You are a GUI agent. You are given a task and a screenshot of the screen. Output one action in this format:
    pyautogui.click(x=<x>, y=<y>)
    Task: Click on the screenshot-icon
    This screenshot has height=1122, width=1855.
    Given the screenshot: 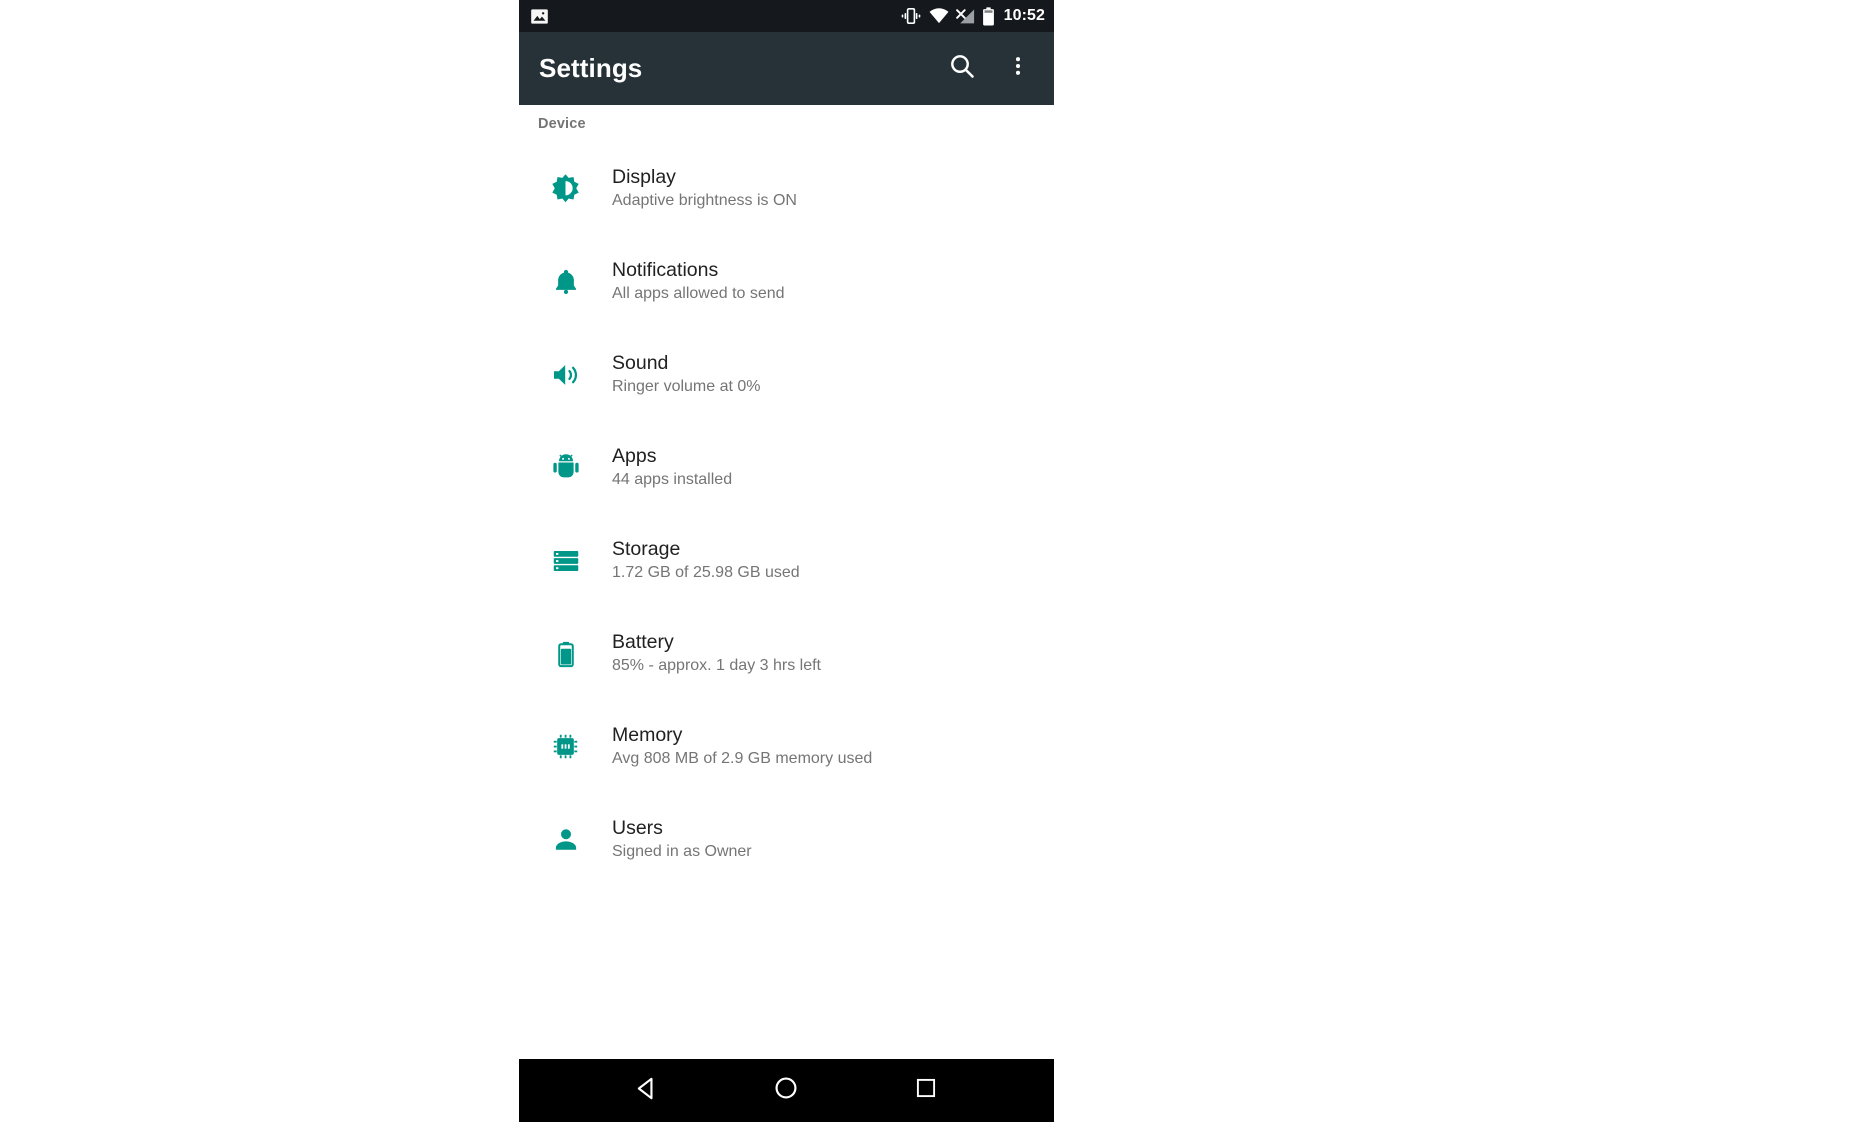 What is the action you would take?
    pyautogui.click(x=539, y=16)
    